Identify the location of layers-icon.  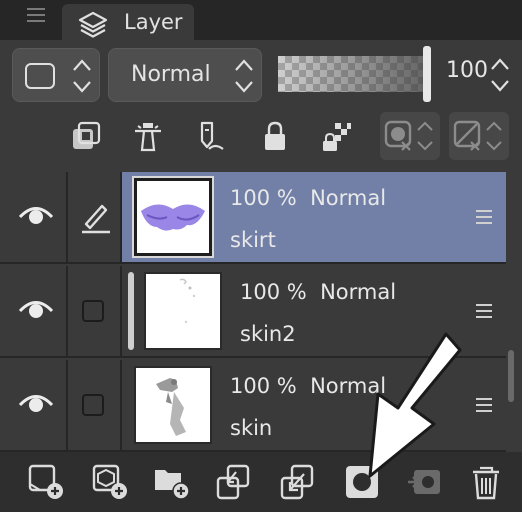
(93, 27).